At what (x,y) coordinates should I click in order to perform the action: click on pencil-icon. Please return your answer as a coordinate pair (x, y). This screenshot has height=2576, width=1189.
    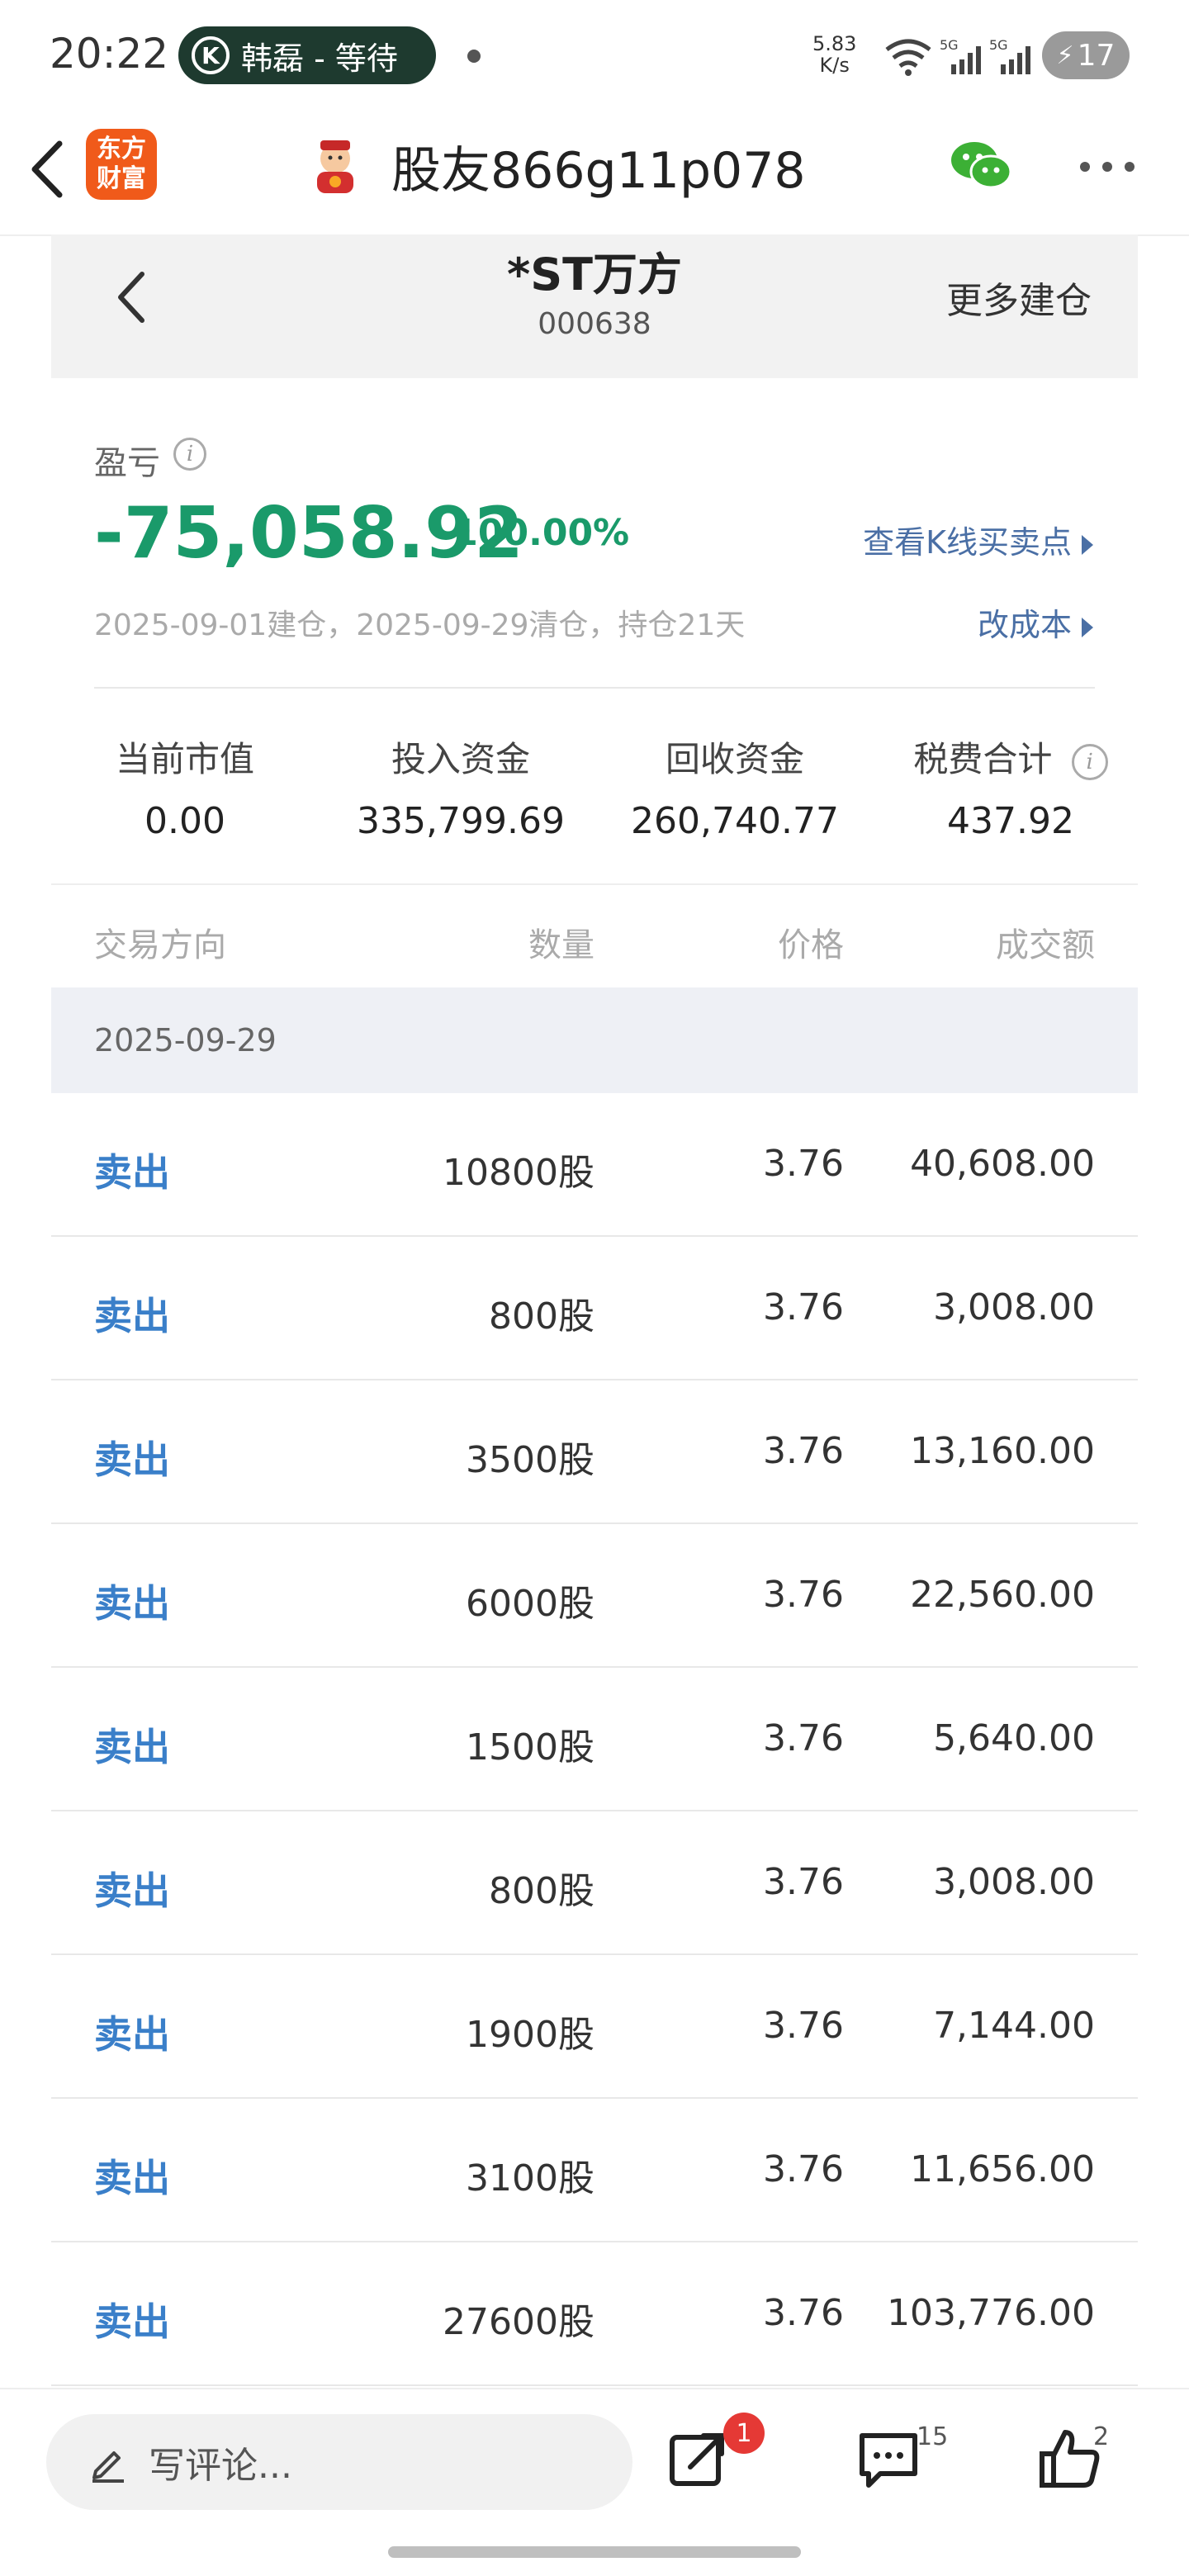
    Looking at the image, I should click on (108, 2467).